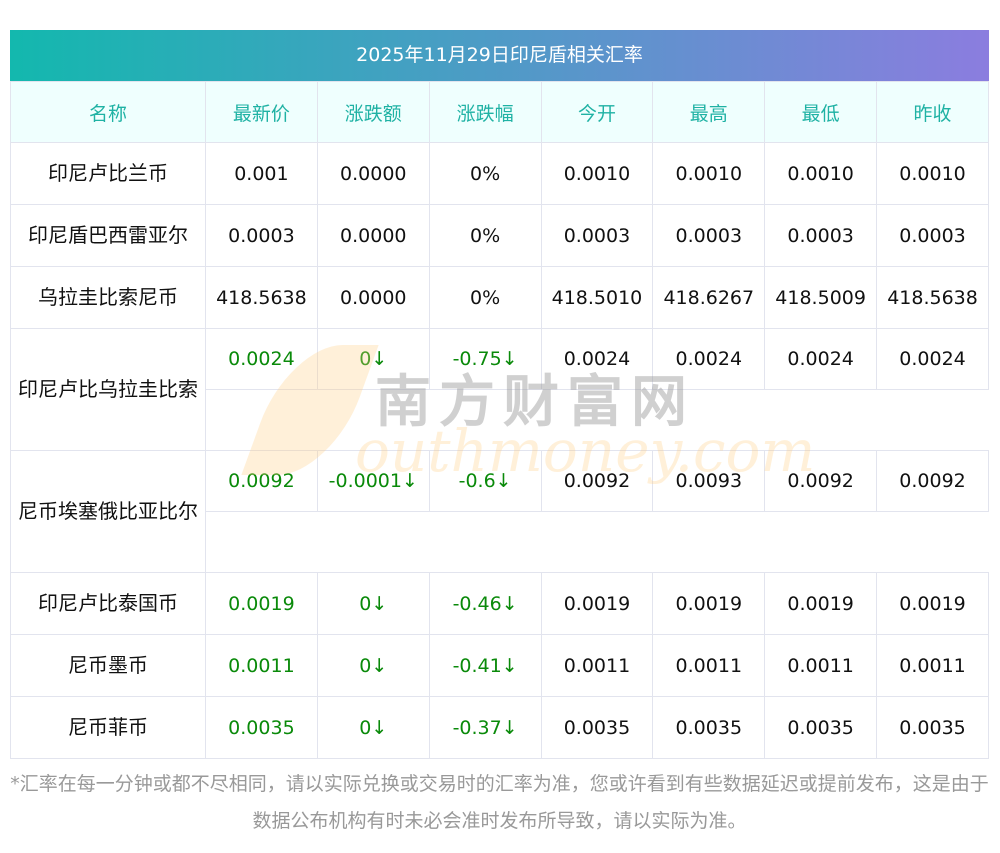 Image resolution: width=1000 pixels, height=853 pixels. I want to click on rate-cell: 418.5009, so click(821, 297).